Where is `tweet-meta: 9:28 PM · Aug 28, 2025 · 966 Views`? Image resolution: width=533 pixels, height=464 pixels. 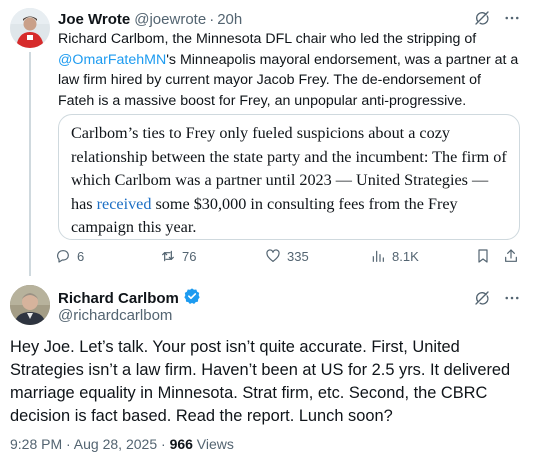 tweet-meta: 9:28 PM · Aug 28, 2025 · 966 Views is located at coordinates (122, 444).